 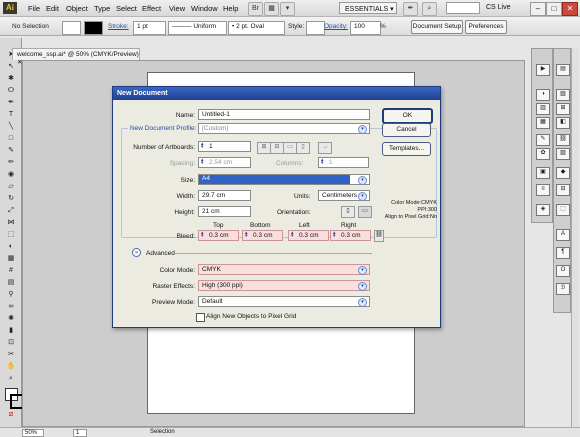 I want to click on graphic-styles-icon: ▣, so click(x=543, y=173).